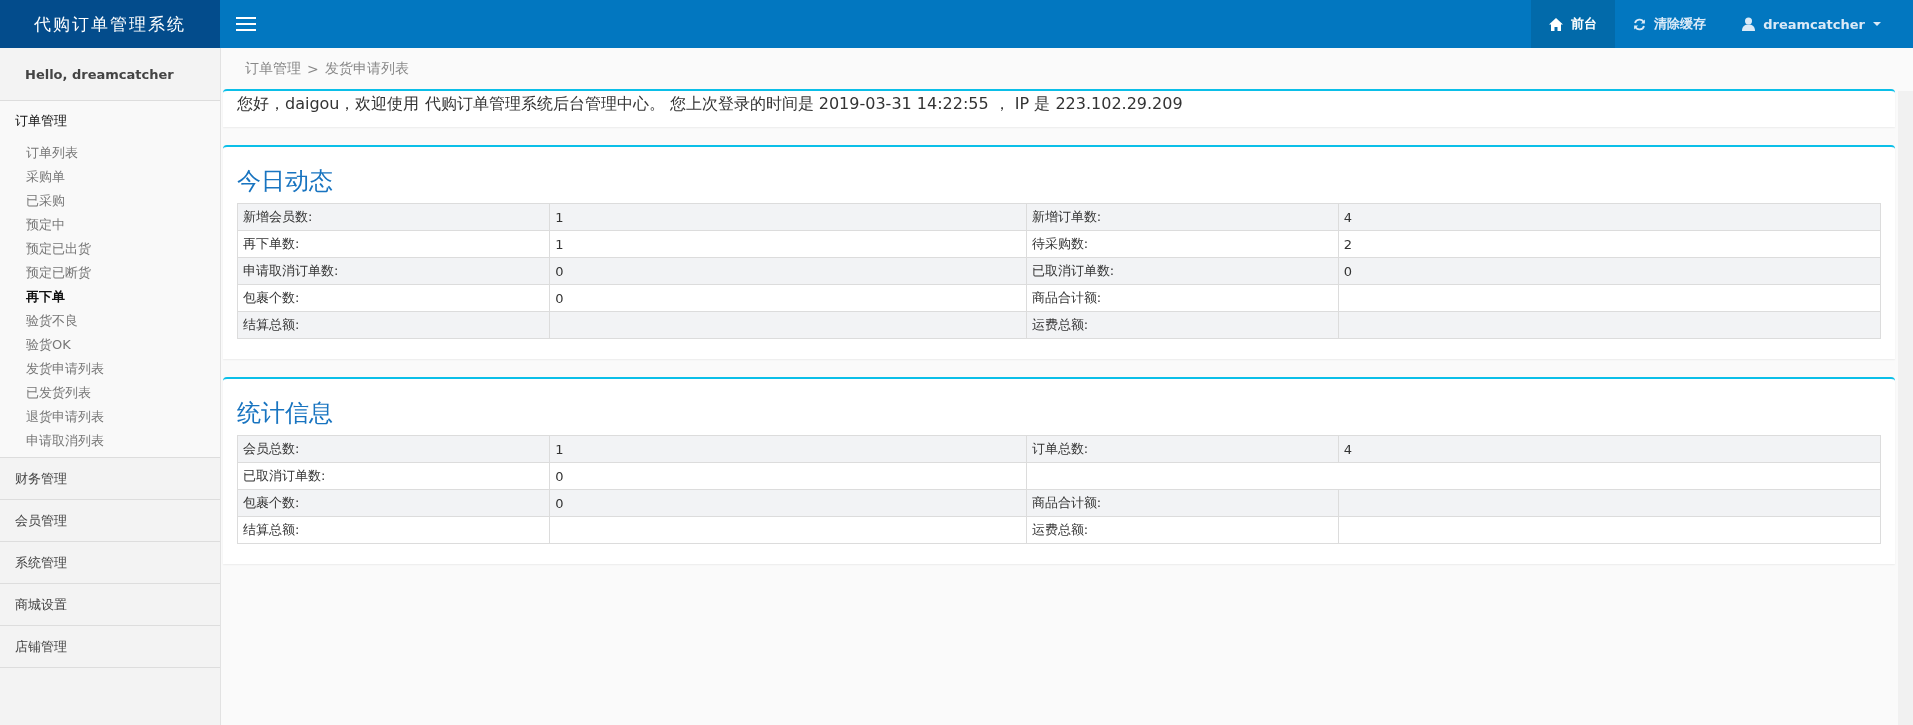 This screenshot has height=725, width=1913. I want to click on table-cell: 再下单数:, so click(393, 244).